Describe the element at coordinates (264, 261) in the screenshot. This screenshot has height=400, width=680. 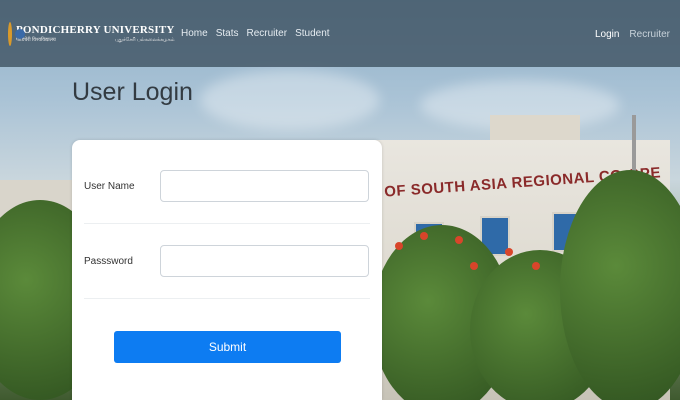
I see `password-input` at that location.